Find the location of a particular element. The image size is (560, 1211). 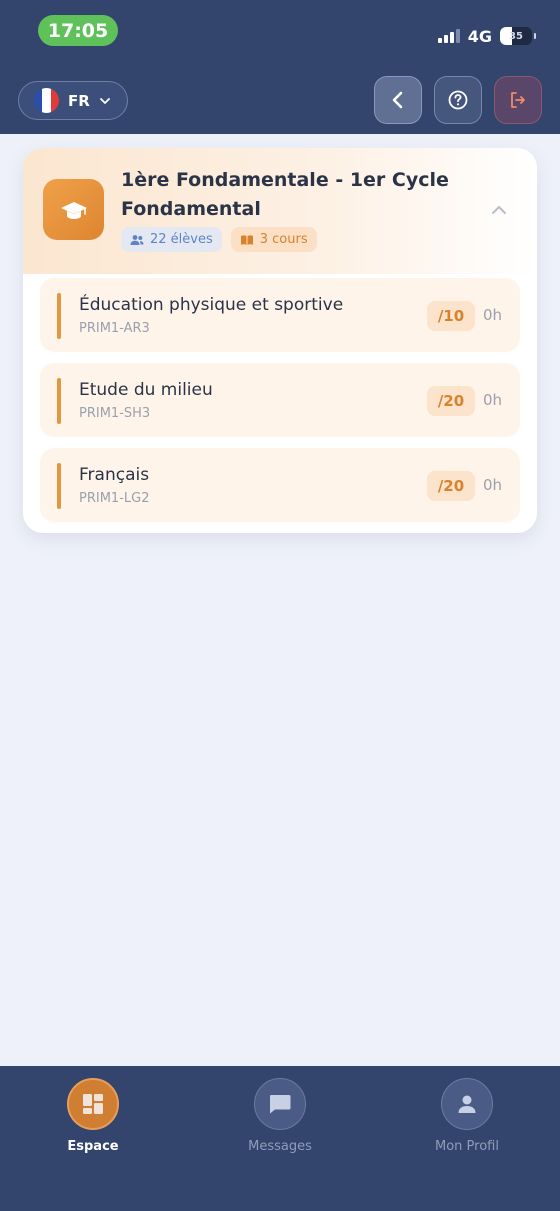

battery-icon: 35 is located at coordinates (518, 36).